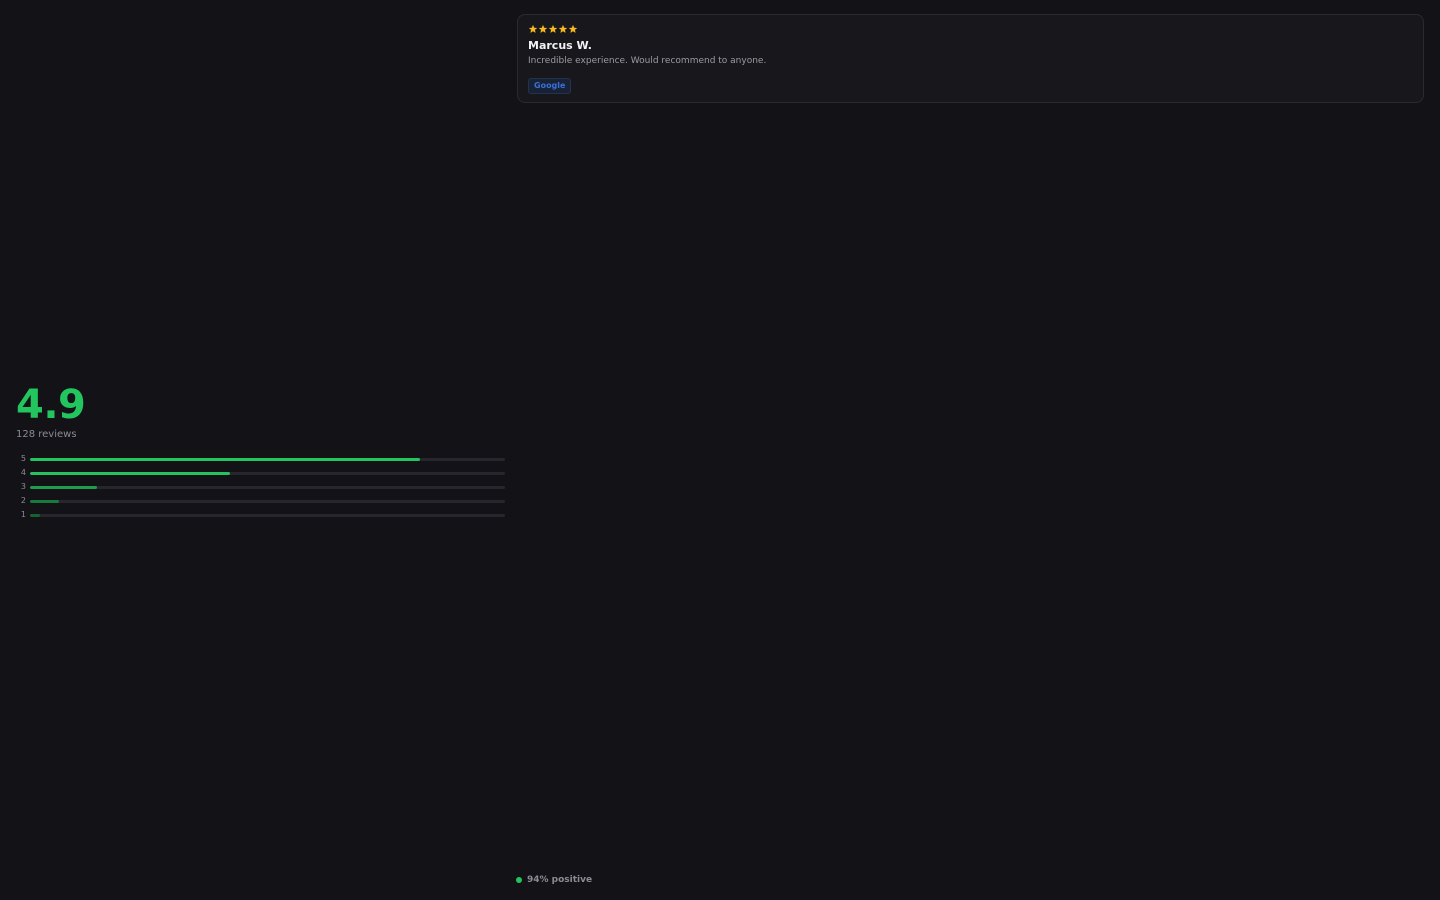 The height and width of the screenshot is (900, 1440). I want to click on source-badge: Google, so click(550, 86).